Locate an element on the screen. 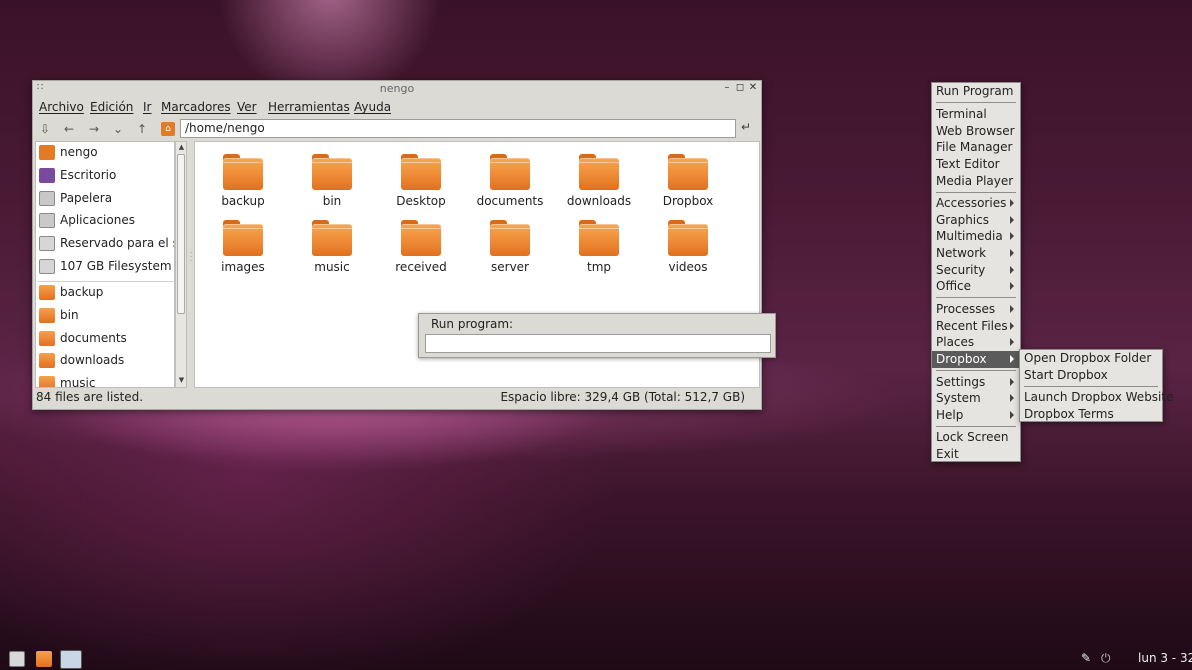  file-item-bin: bin is located at coordinates (332, 177).